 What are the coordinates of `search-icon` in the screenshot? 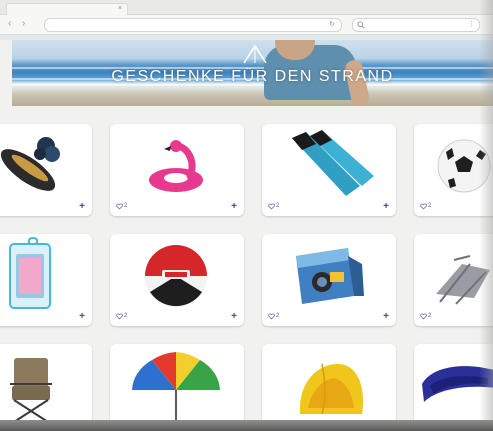 It's located at (361, 25).